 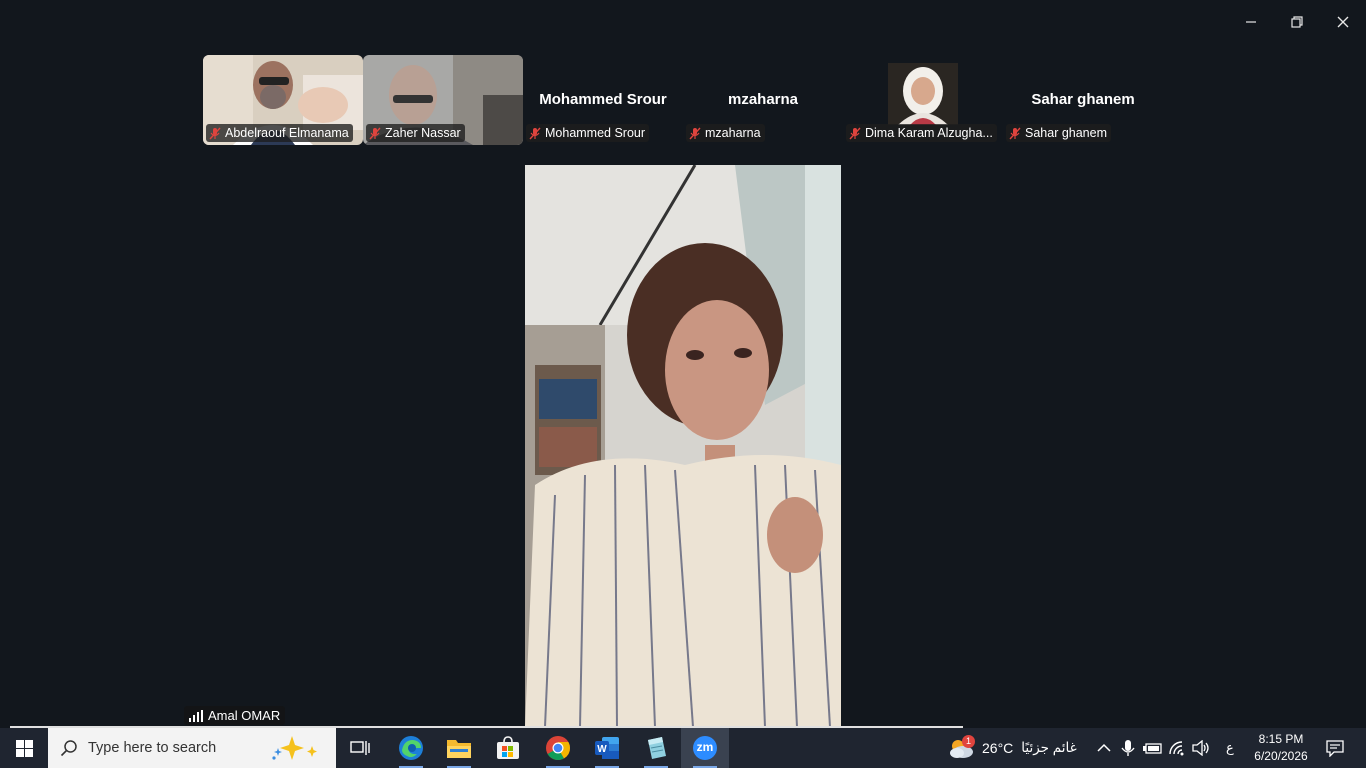 I want to click on wifi-icon, so click(x=1176, y=748).